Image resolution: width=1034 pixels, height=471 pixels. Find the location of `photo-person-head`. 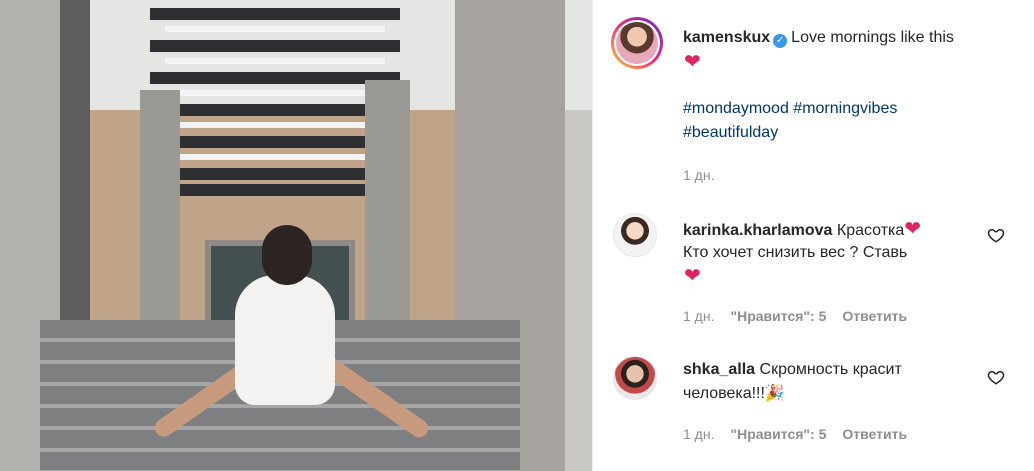

photo-person-head is located at coordinates (287, 255).